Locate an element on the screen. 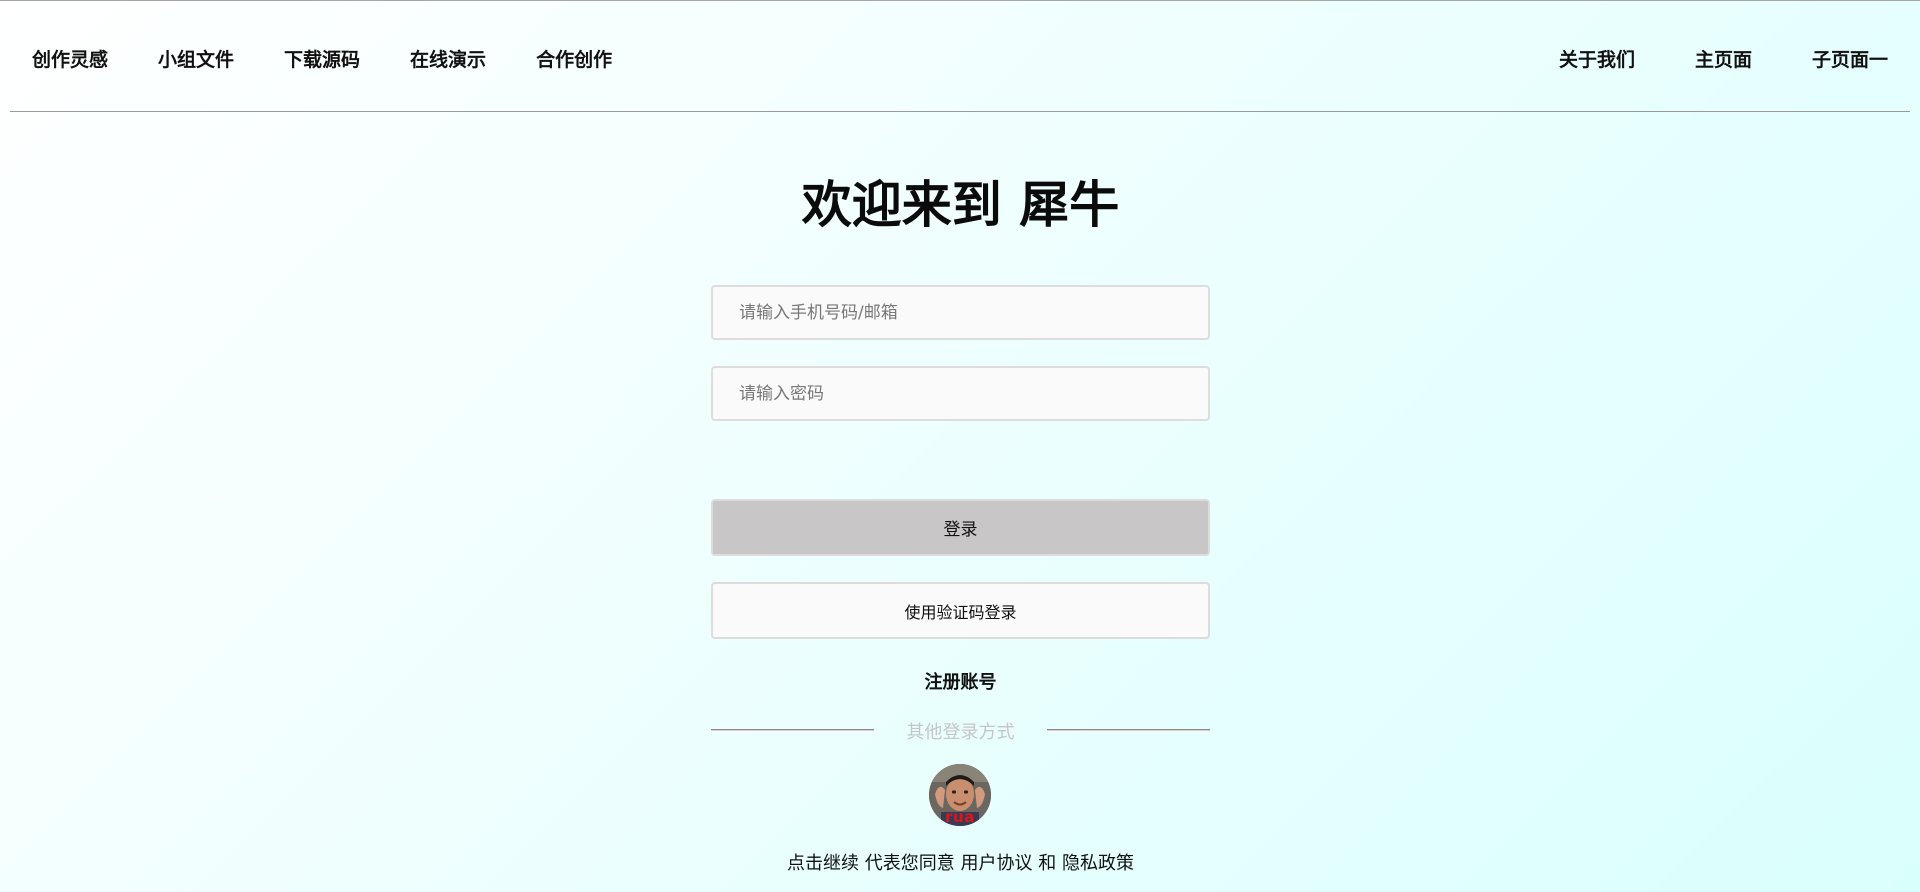 The height and width of the screenshot is (892, 1920). nav-left-group: 创作灵感 小组文件 下载源码 在线演示 合作创作 is located at coordinates (322, 58).